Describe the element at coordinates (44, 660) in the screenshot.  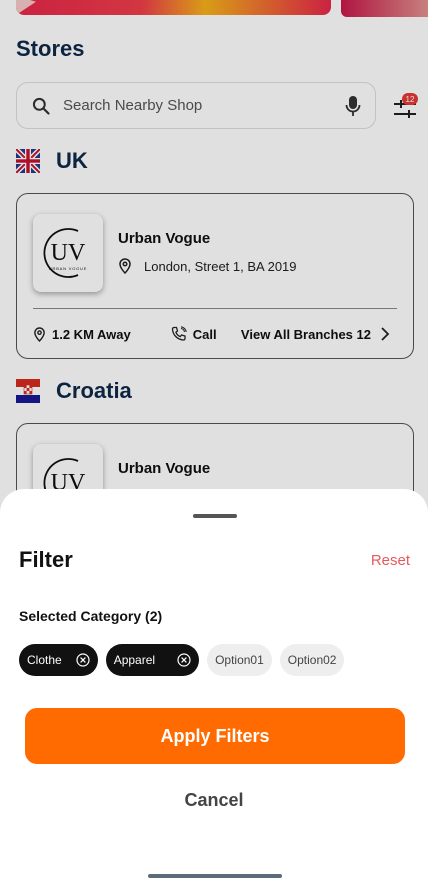
I see `chip-label: Clothe` at that location.